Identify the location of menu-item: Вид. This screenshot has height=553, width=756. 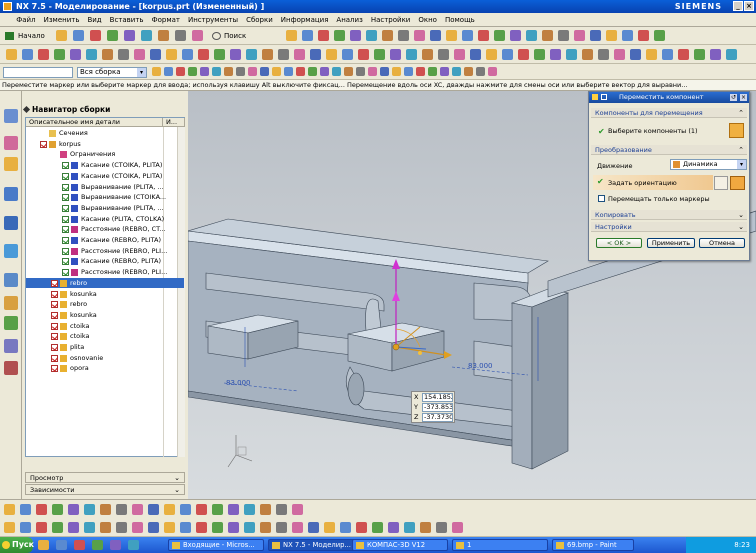
(94, 20).